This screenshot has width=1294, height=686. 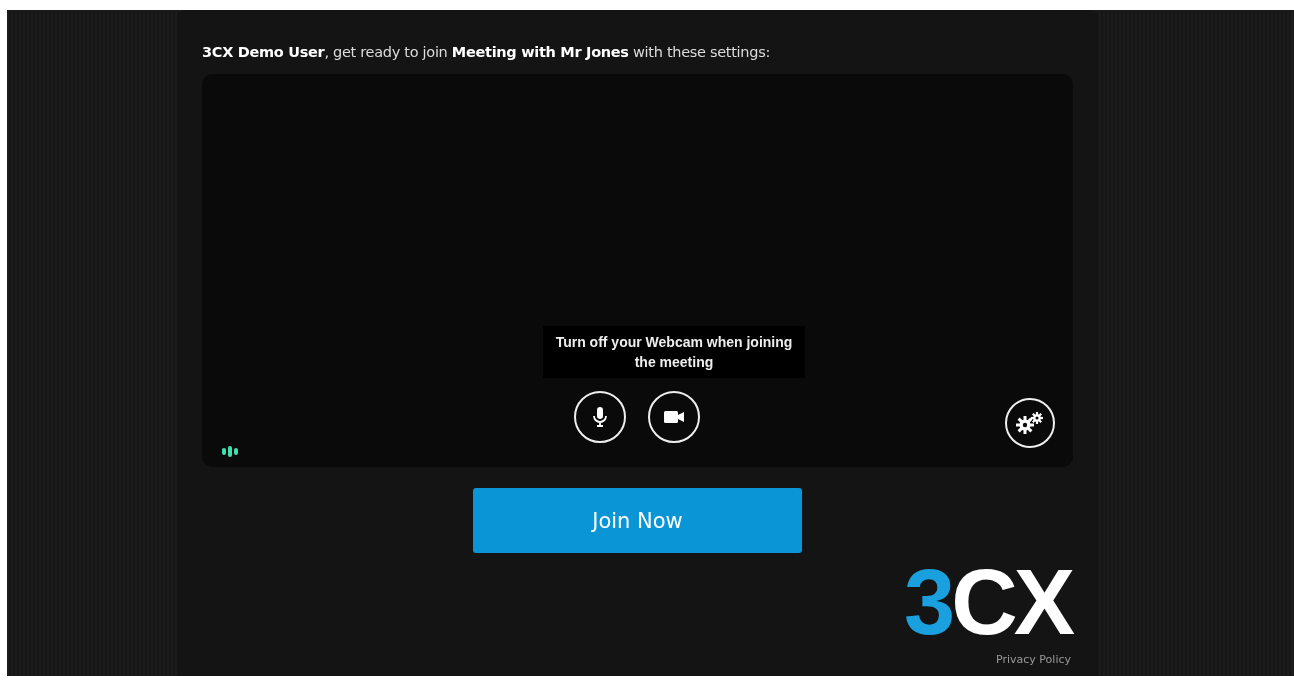 I want to click on settings-icon, so click(x=1030, y=423).